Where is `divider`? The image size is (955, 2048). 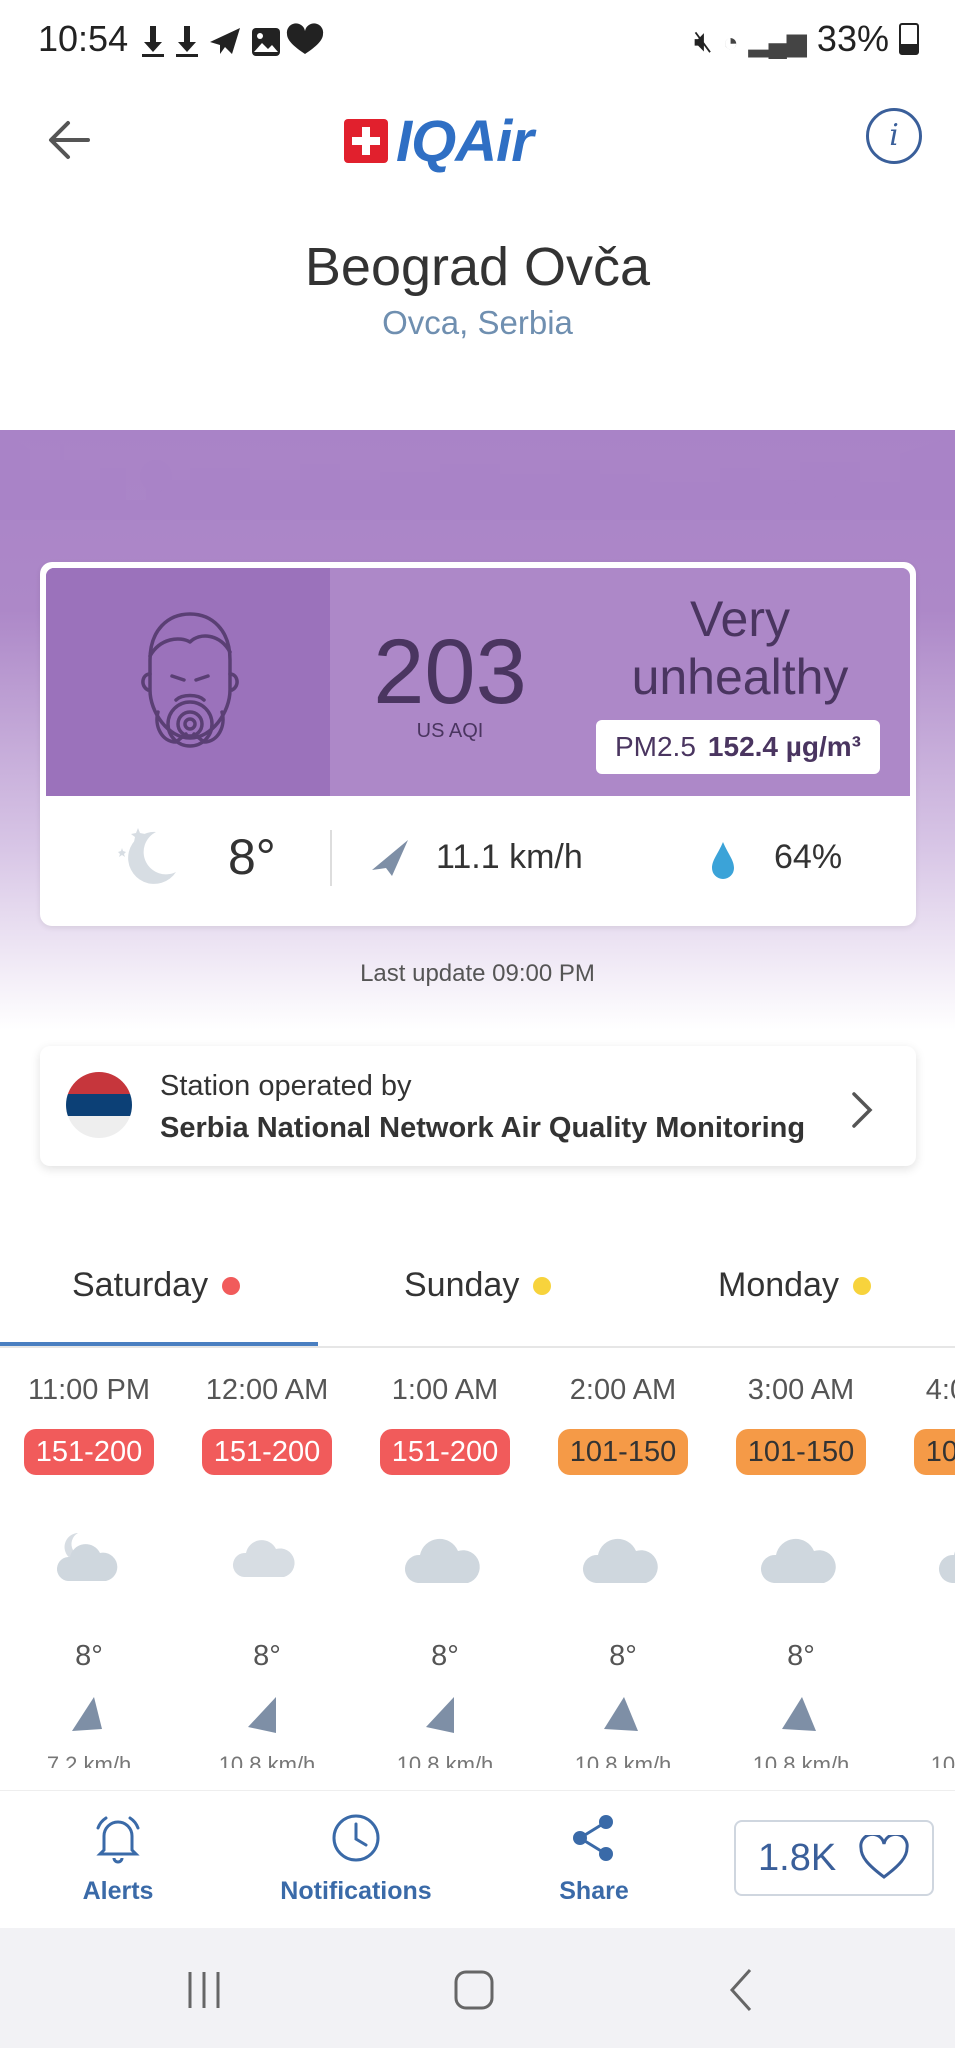 divider is located at coordinates (331, 858).